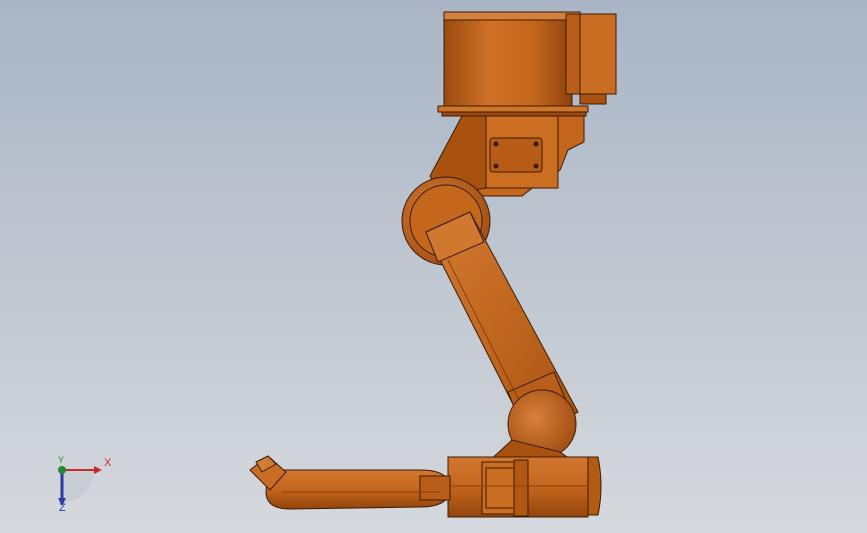  Describe the element at coordinates (62, 508) in the screenshot. I see `triad-z-label: Z` at that location.